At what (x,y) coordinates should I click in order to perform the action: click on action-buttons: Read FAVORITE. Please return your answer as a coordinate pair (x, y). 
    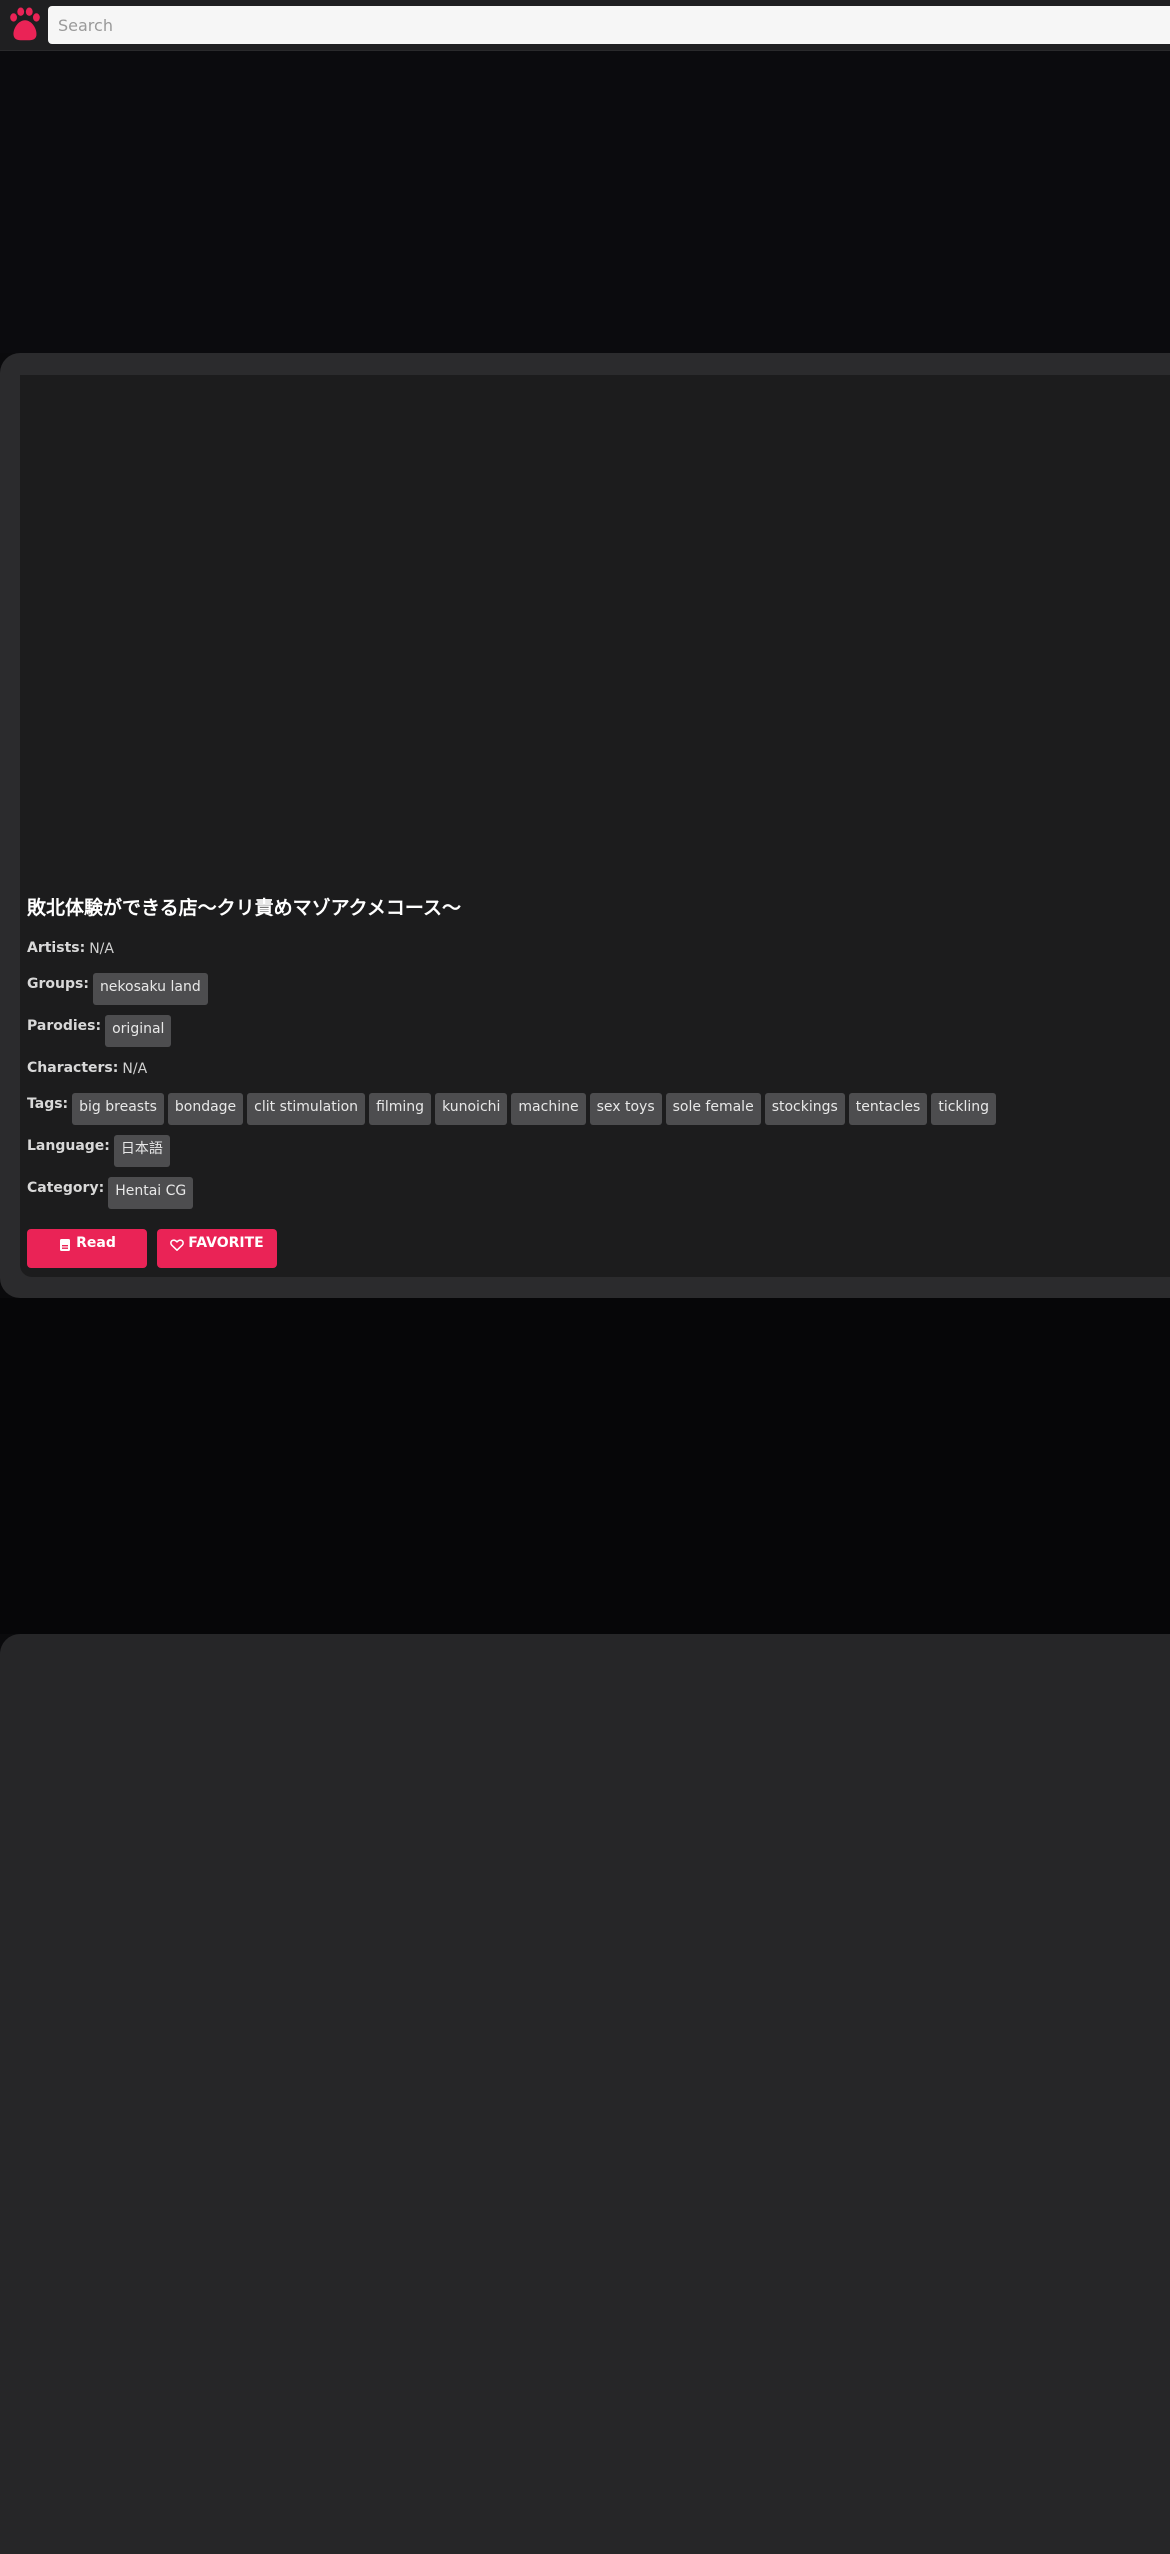
    Looking at the image, I should click on (597, 1248).